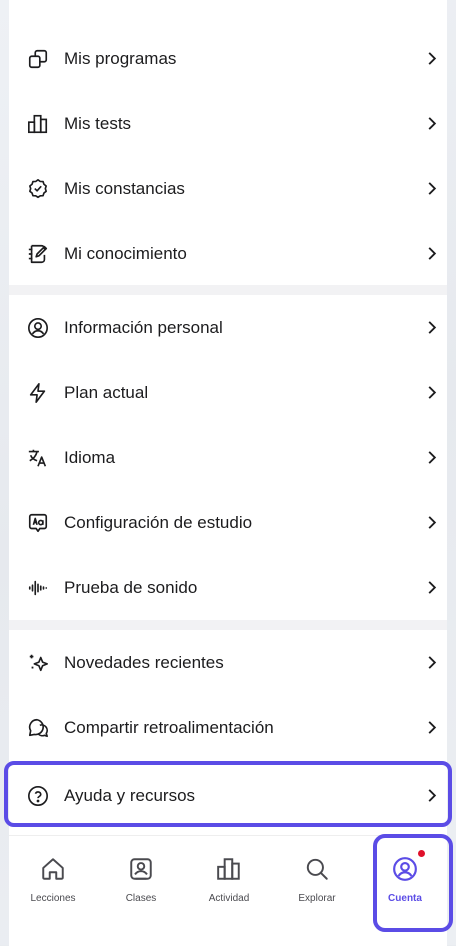 The height and width of the screenshot is (946, 456). Describe the element at coordinates (143, 327) in the screenshot. I see `menu-item-label: Información personal` at that location.